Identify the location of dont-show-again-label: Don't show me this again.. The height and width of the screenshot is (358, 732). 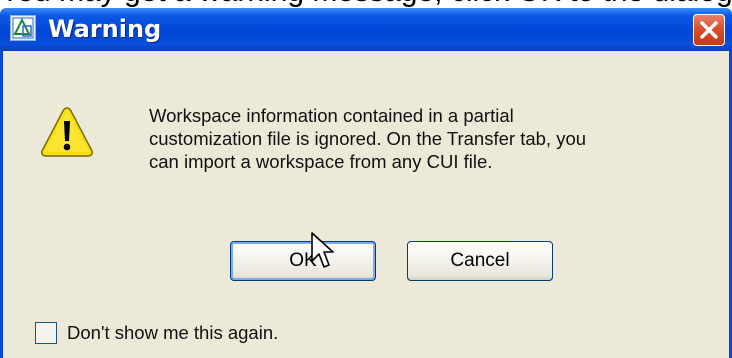
(172, 333).